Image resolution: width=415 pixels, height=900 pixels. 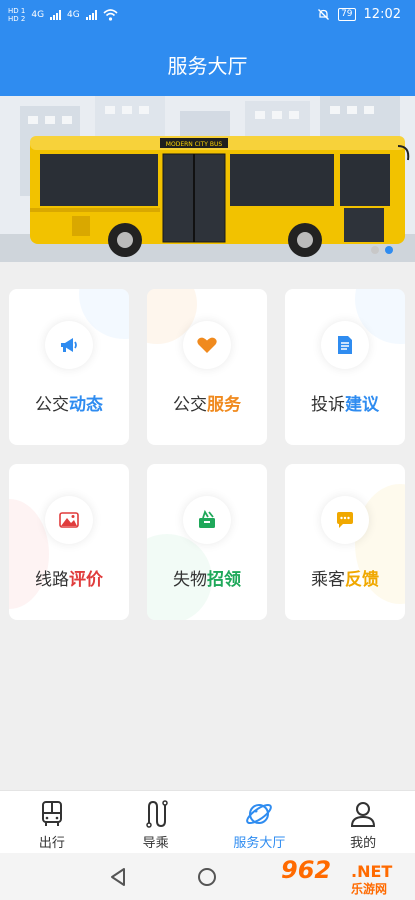 What do you see at coordinates (63, 15) in the screenshot?
I see `status-left: HD 1 HD 2 4G 4G` at bounding box center [63, 15].